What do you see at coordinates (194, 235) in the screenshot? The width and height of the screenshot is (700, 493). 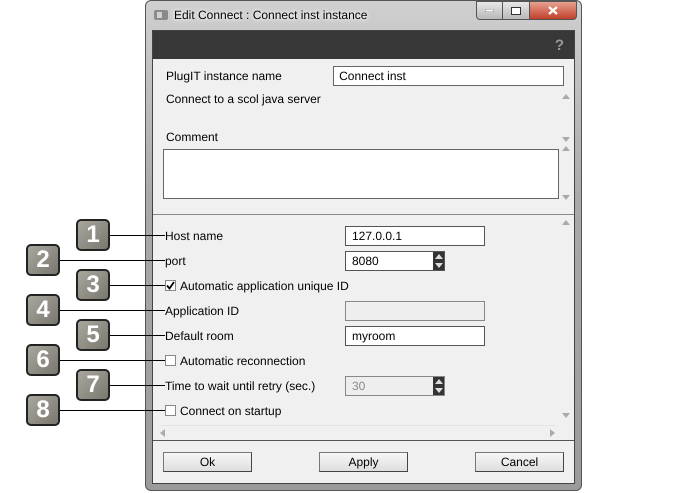 I see `field-label: Host name` at bounding box center [194, 235].